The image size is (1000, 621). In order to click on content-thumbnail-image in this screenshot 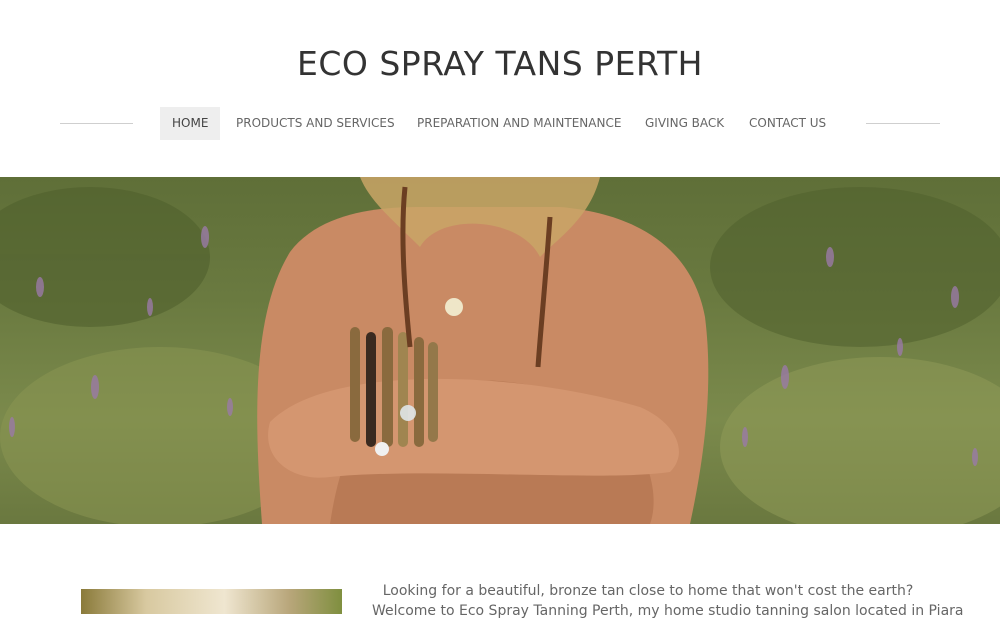, I will do `click(211, 601)`.